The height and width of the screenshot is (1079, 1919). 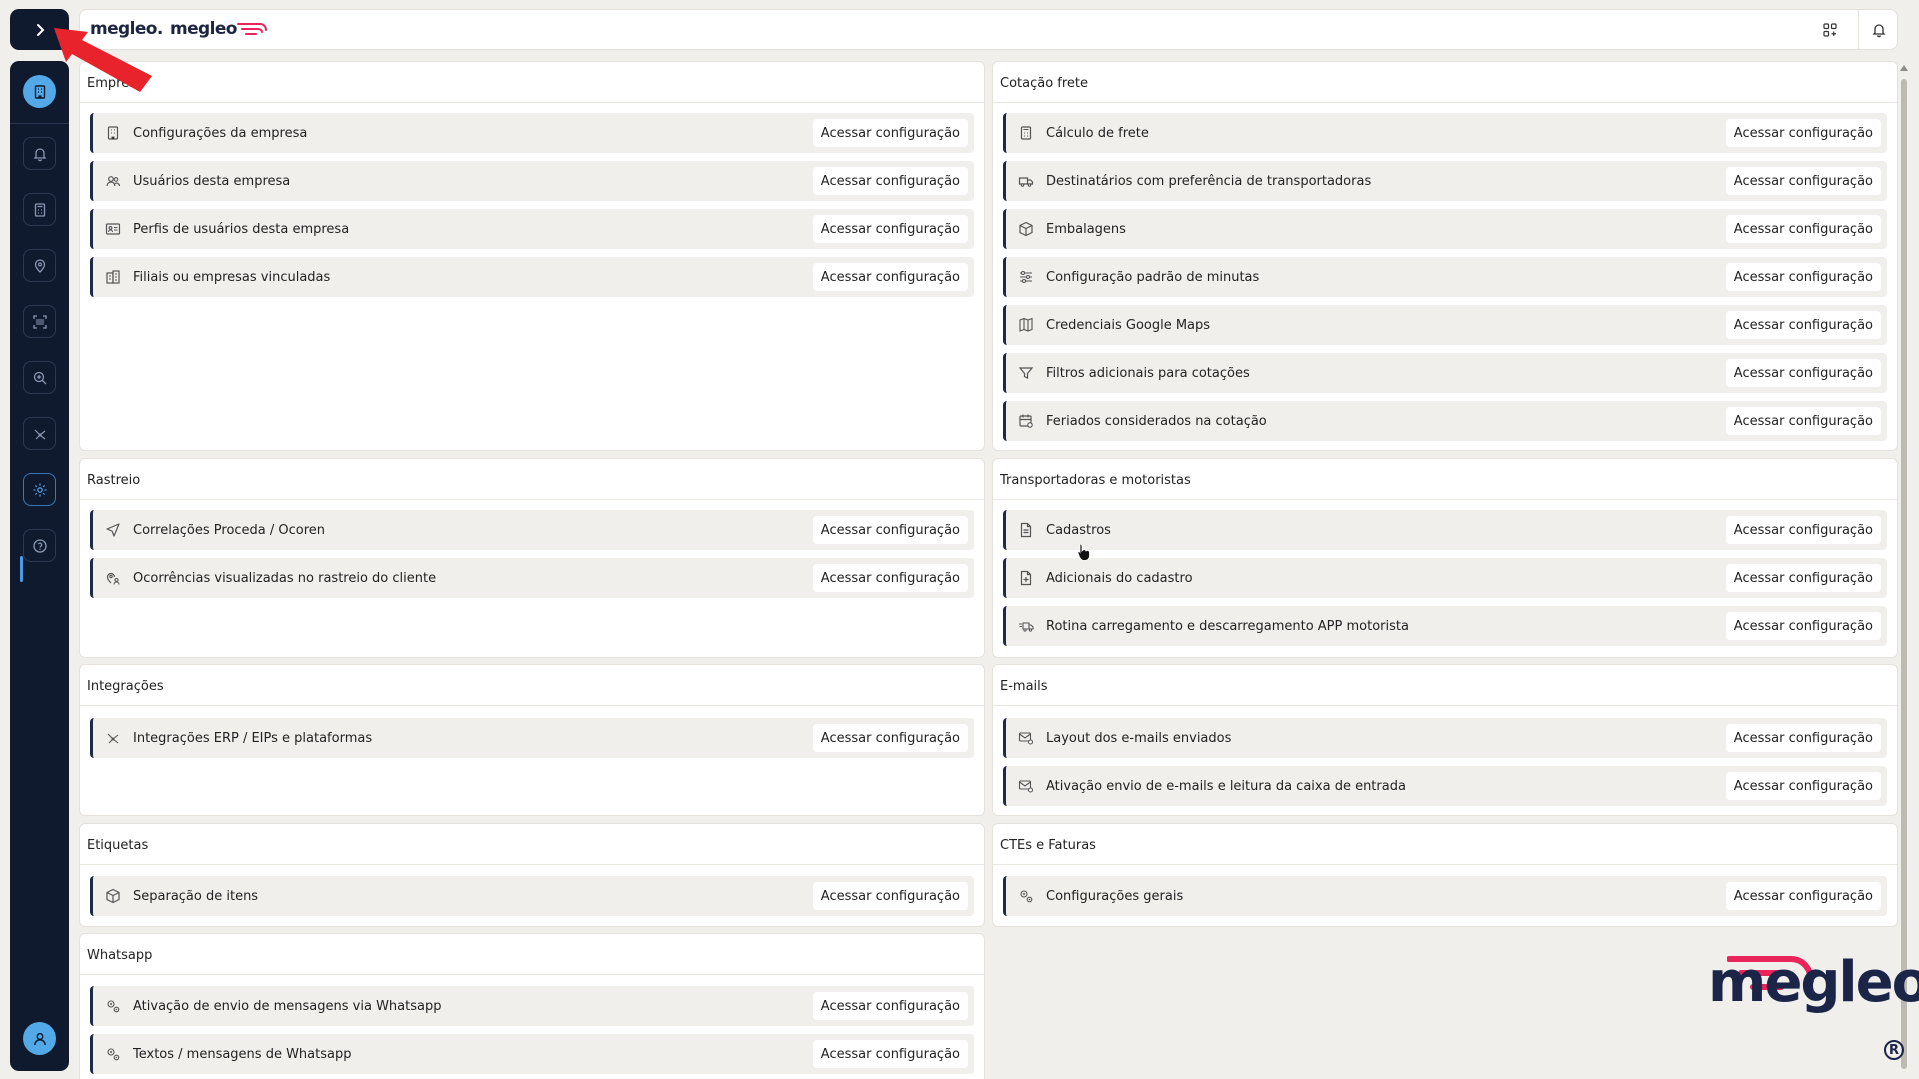 What do you see at coordinates (39, 265) in the screenshot?
I see `sidebar-item-tracking` at bounding box center [39, 265].